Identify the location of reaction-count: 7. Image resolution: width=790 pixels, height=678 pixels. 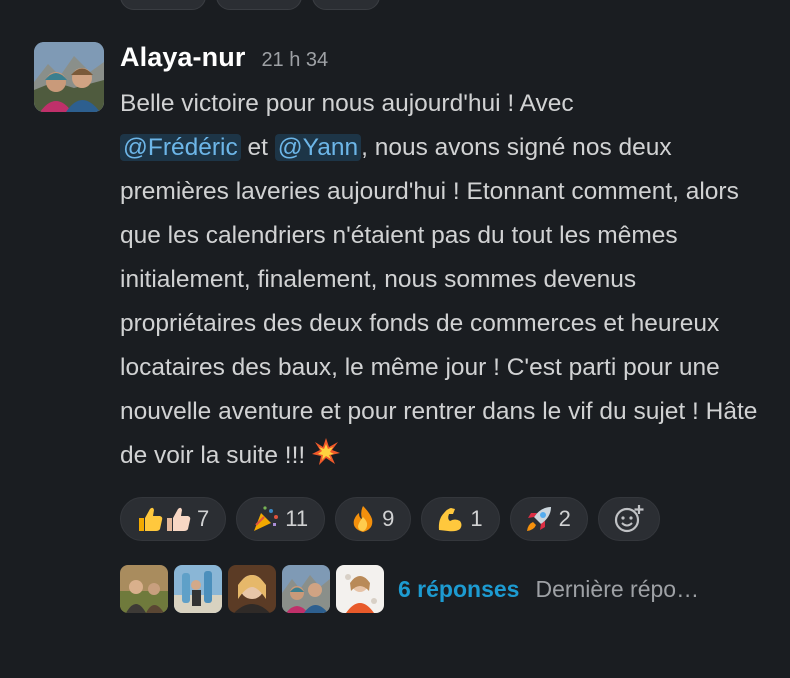
(203, 518).